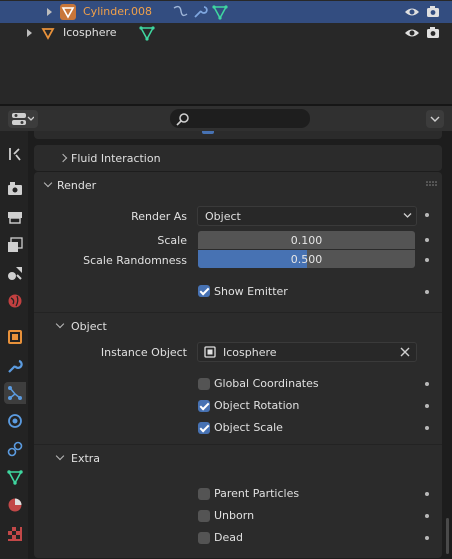 Image resolution: width=452 pixels, height=559 pixels. I want to click on object-rotation-checkbox, so click(204, 406).